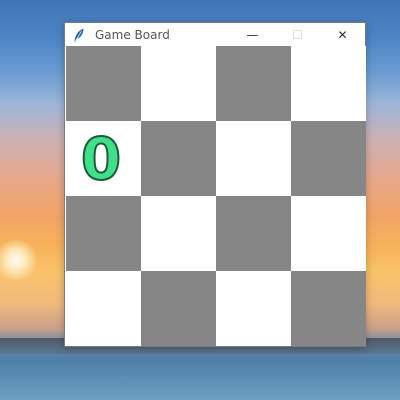 This screenshot has height=400, width=400. Describe the element at coordinates (79, 35) in the screenshot. I see `feather-icon` at that location.